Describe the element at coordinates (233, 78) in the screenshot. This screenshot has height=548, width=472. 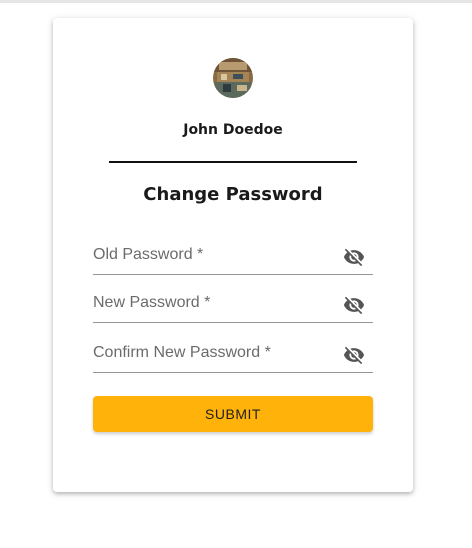
I see `avatar` at that location.